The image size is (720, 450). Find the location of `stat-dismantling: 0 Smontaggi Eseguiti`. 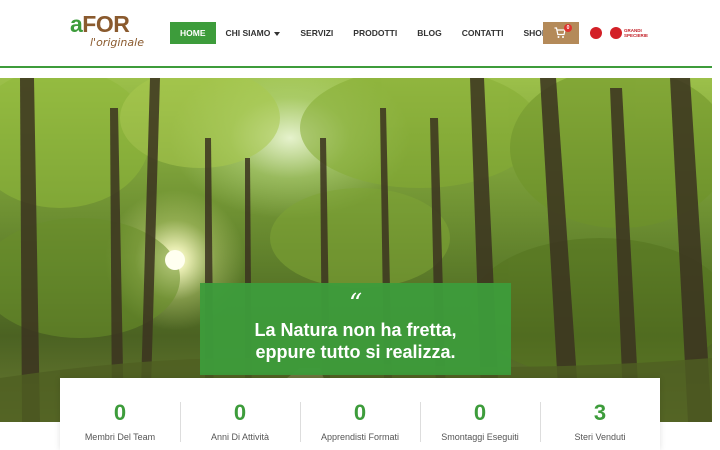

stat-dismantling: 0 Smontaggi Eseguiti is located at coordinates (480, 414).